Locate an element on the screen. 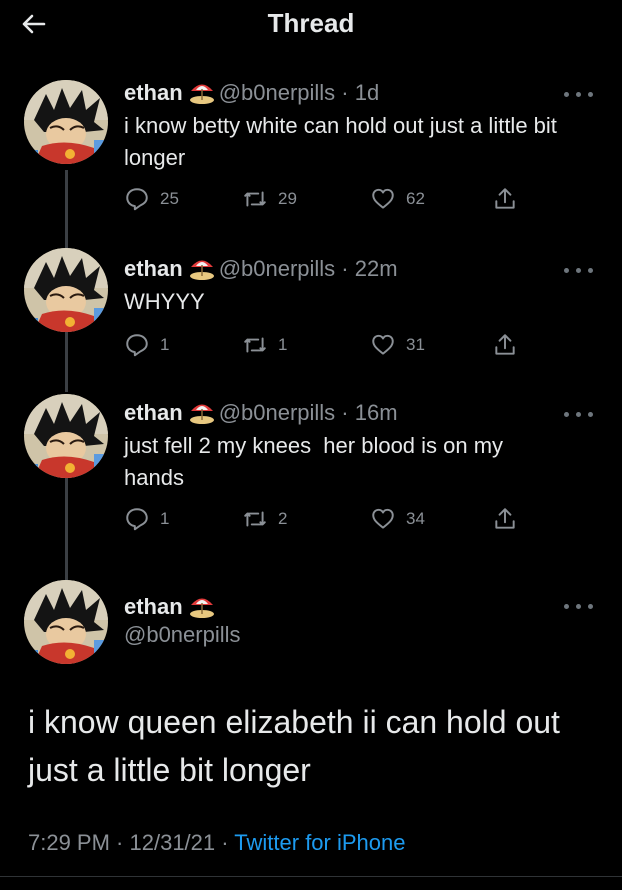 Image resolution: width=622 pixels, height=890 pixels. retweet-button: 2 is located at coordinates (264, 519).